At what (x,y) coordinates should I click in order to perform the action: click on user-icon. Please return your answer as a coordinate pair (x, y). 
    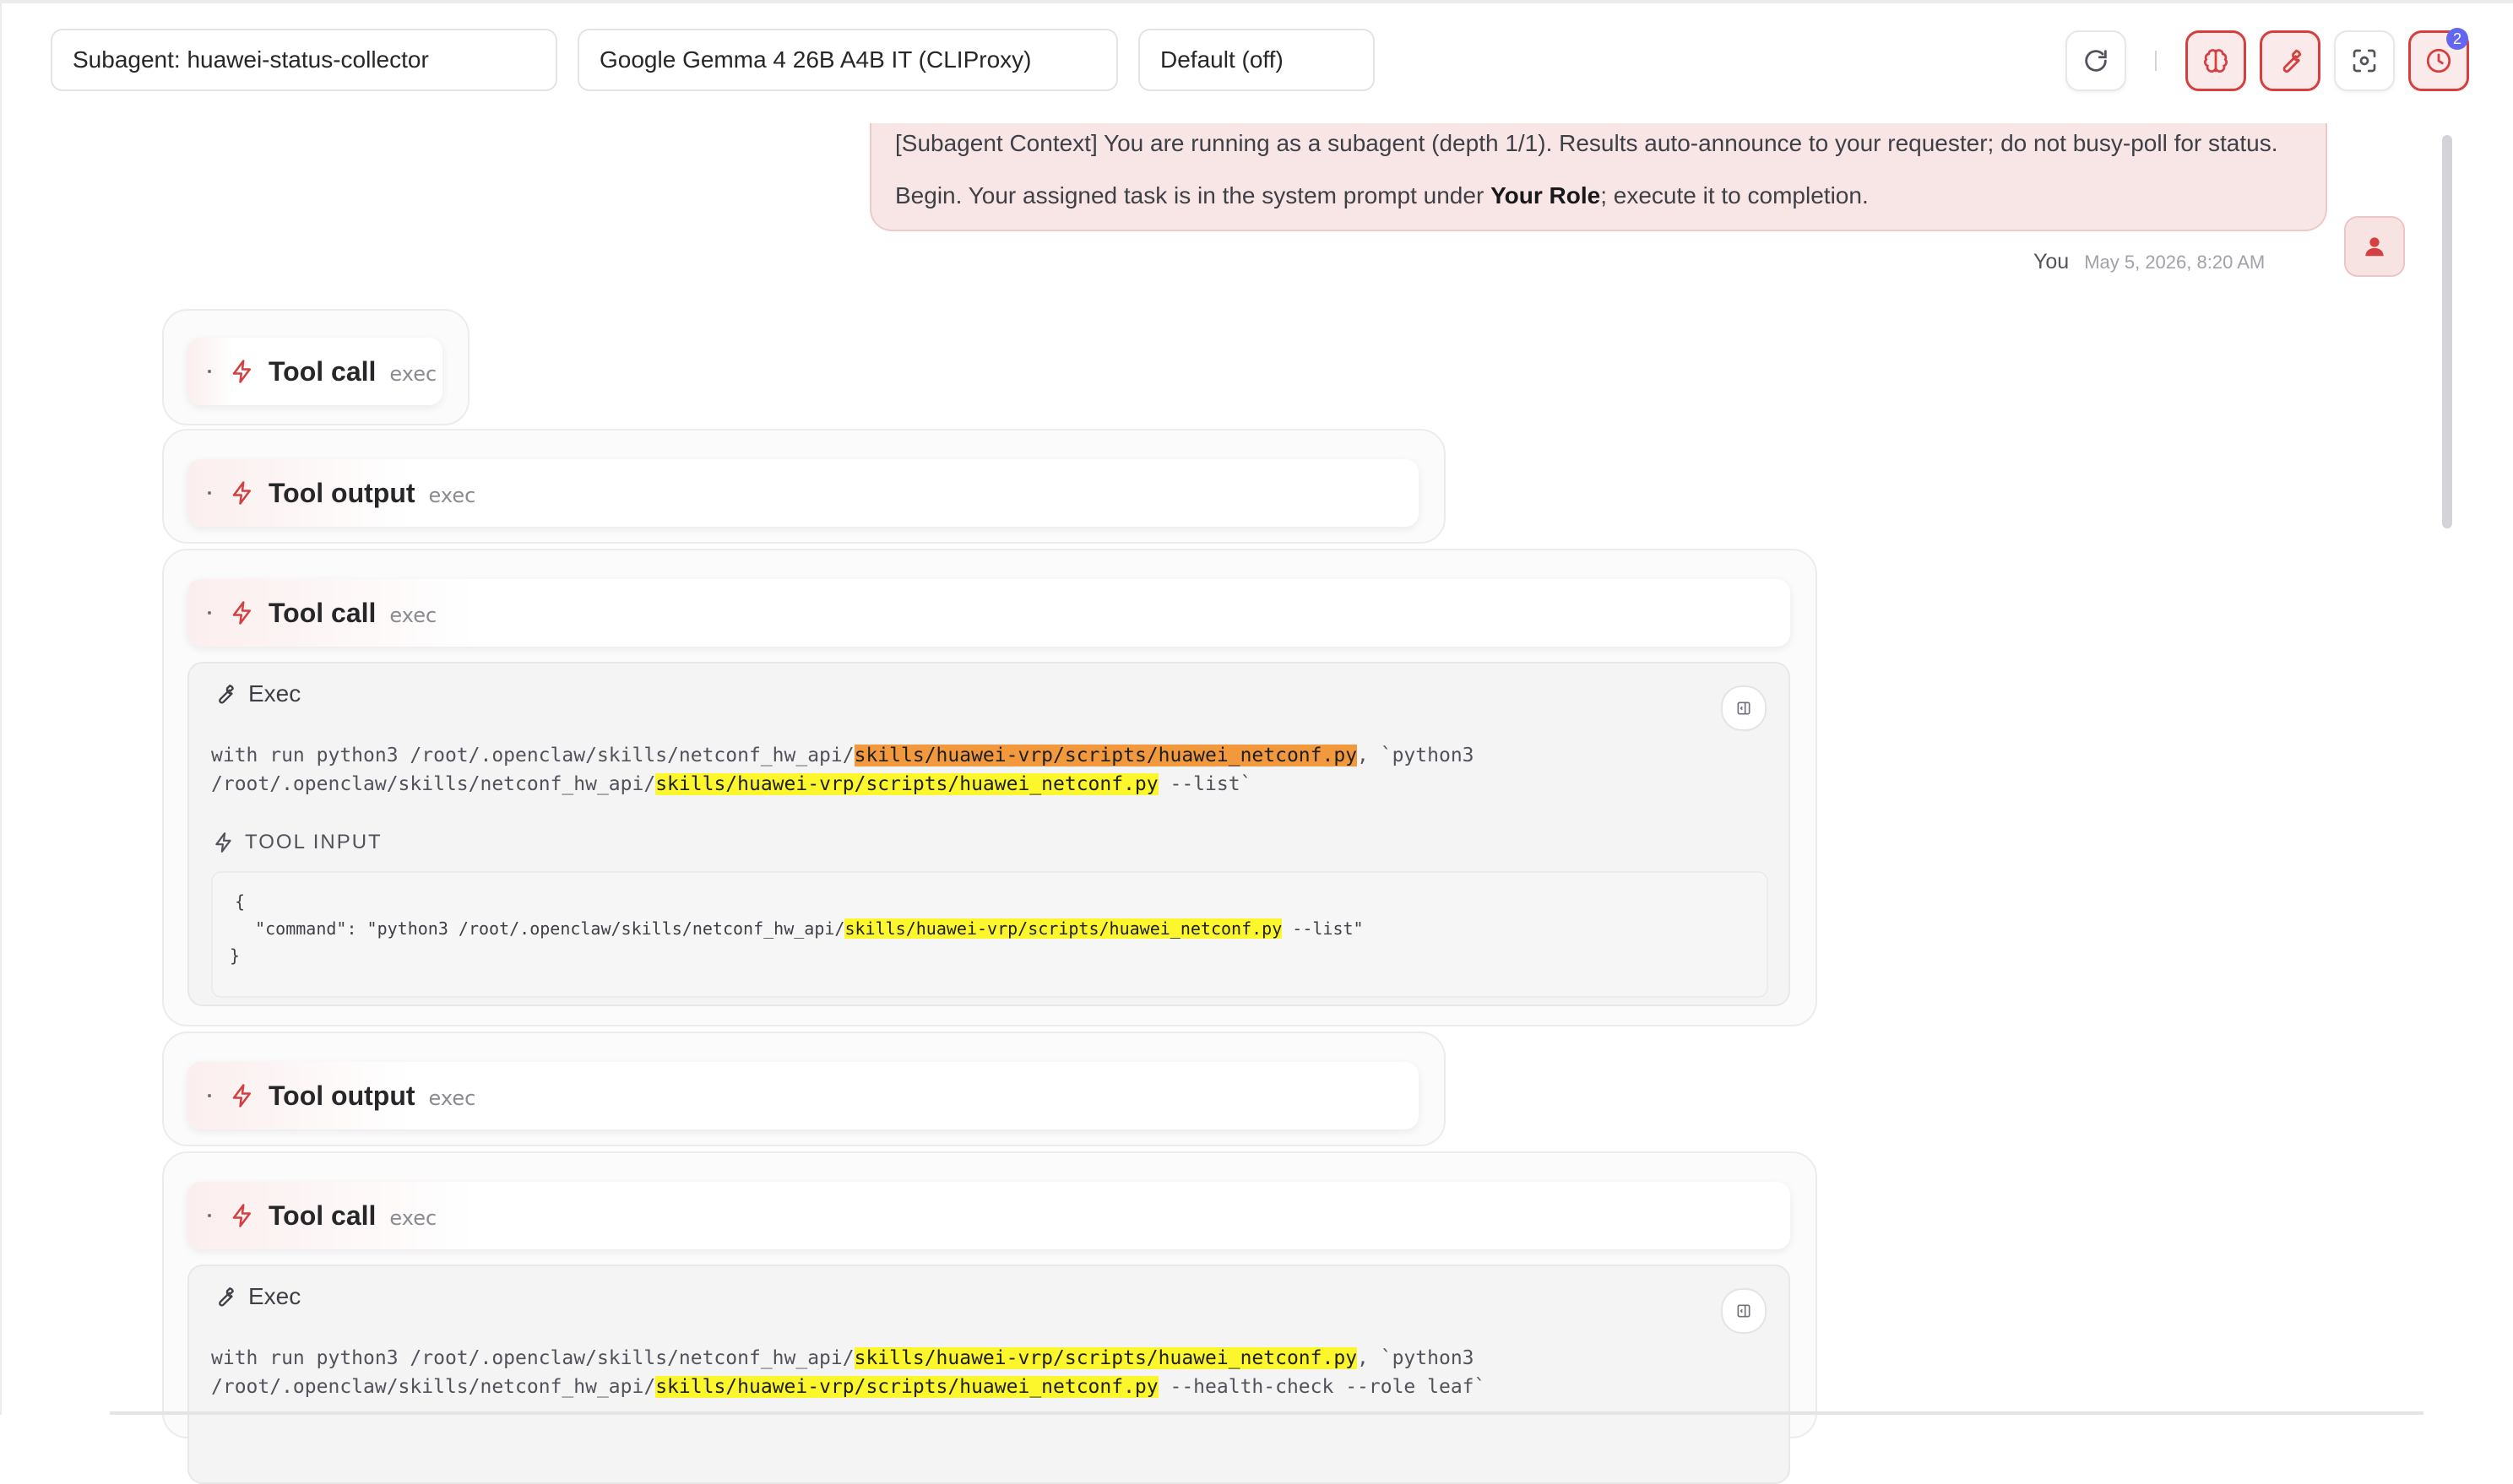
    Looking at the image, I should click on (2375, 247).